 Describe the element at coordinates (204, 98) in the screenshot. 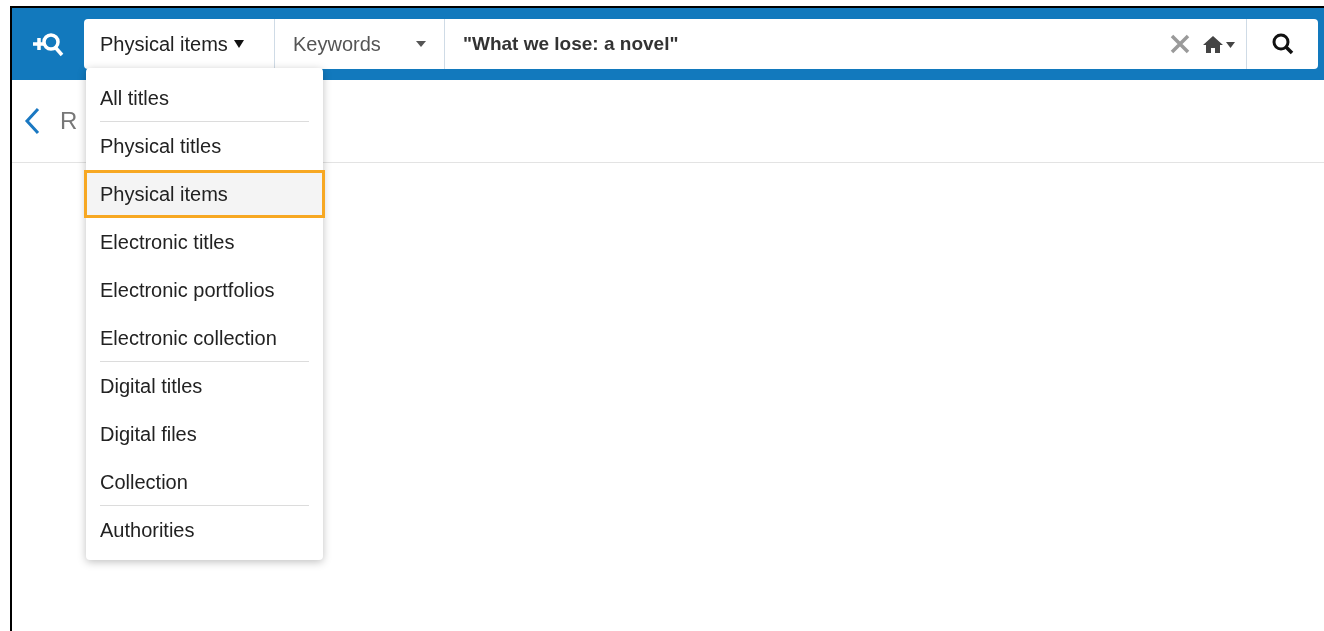

I see `menu-item: All titles` at that location.